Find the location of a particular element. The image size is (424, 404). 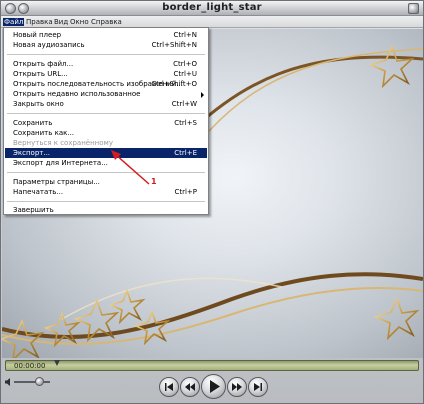

menu-view: Вид is located at coordinates (61, 22).